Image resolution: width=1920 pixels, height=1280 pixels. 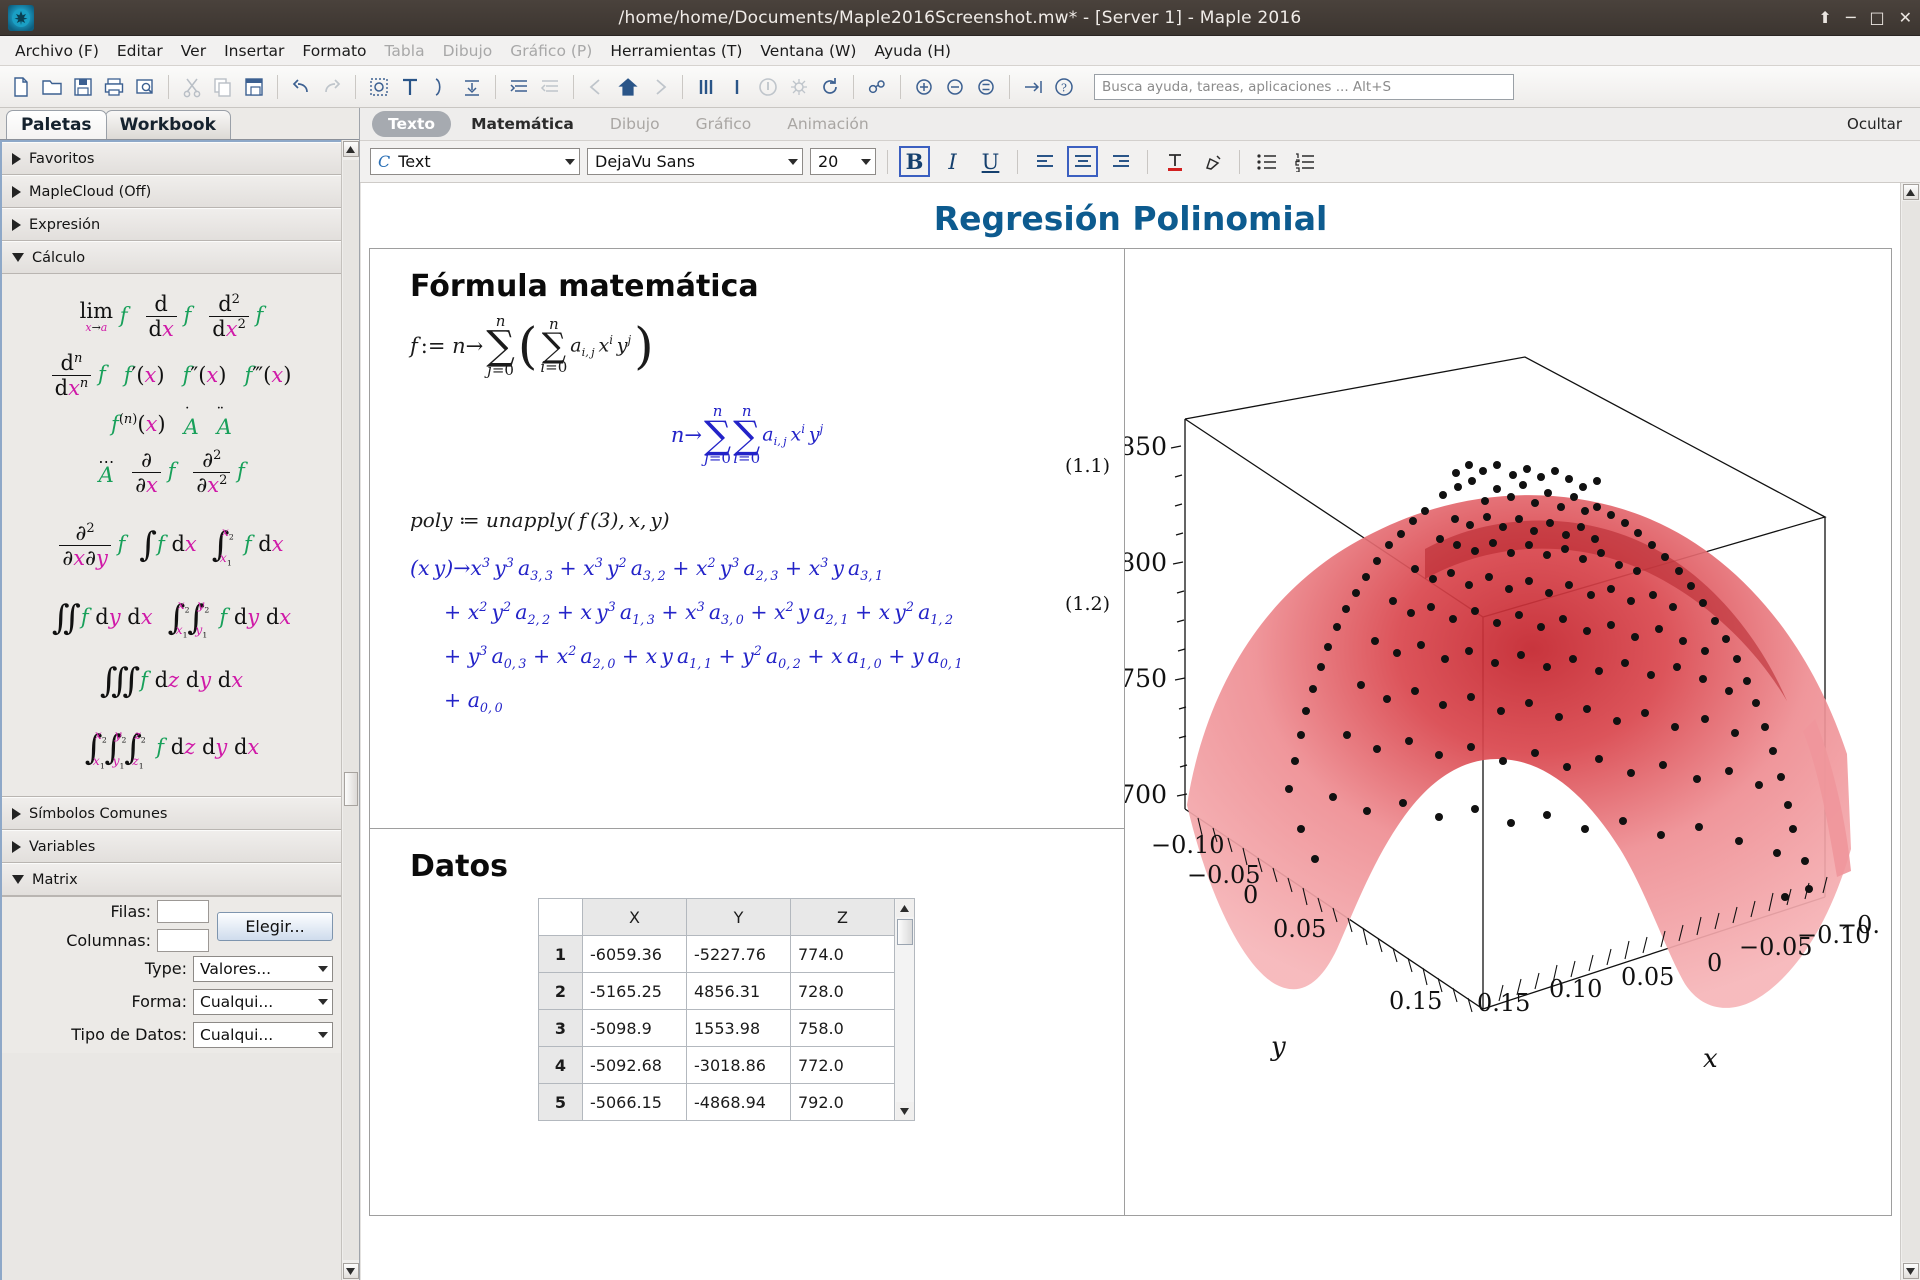 I want to click on table-row: 4 -5092.68 -3018.86 772.0, so click(x=716, y=1065).